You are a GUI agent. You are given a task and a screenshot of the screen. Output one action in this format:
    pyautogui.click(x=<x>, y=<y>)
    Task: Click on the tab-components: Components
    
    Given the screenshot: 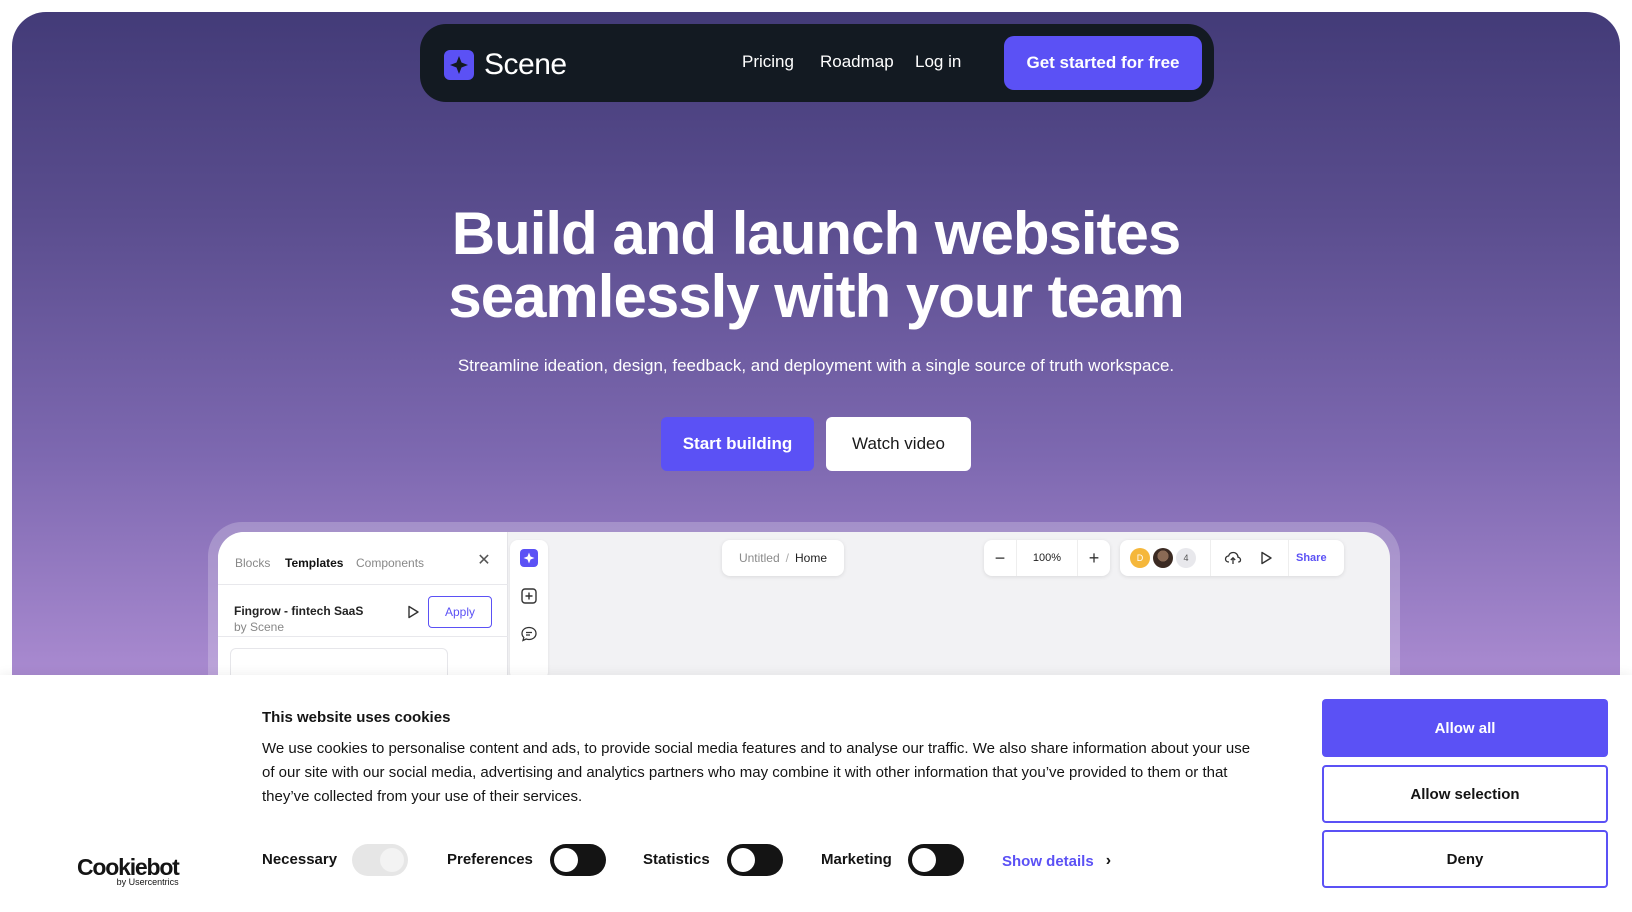 What is the action you would take?
    pyautogui.click(x=390, y=563)
    